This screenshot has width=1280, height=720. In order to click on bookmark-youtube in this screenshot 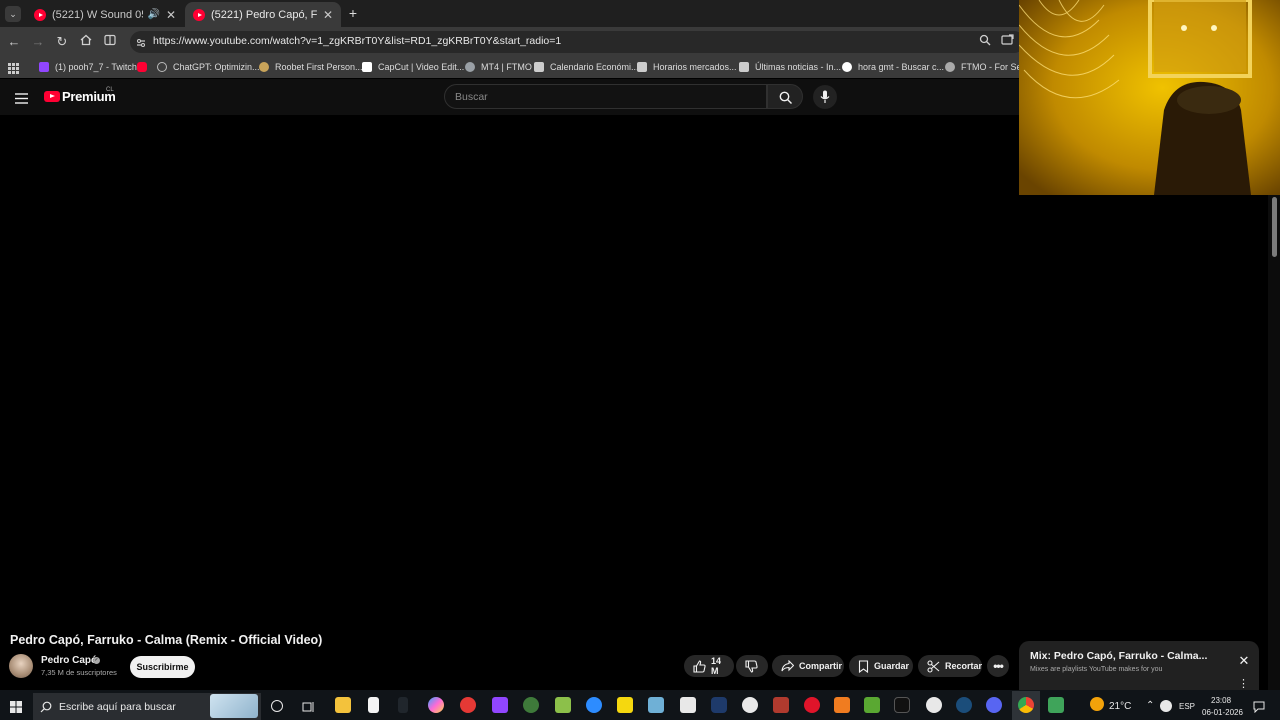, I will do `click(145, 67)`.